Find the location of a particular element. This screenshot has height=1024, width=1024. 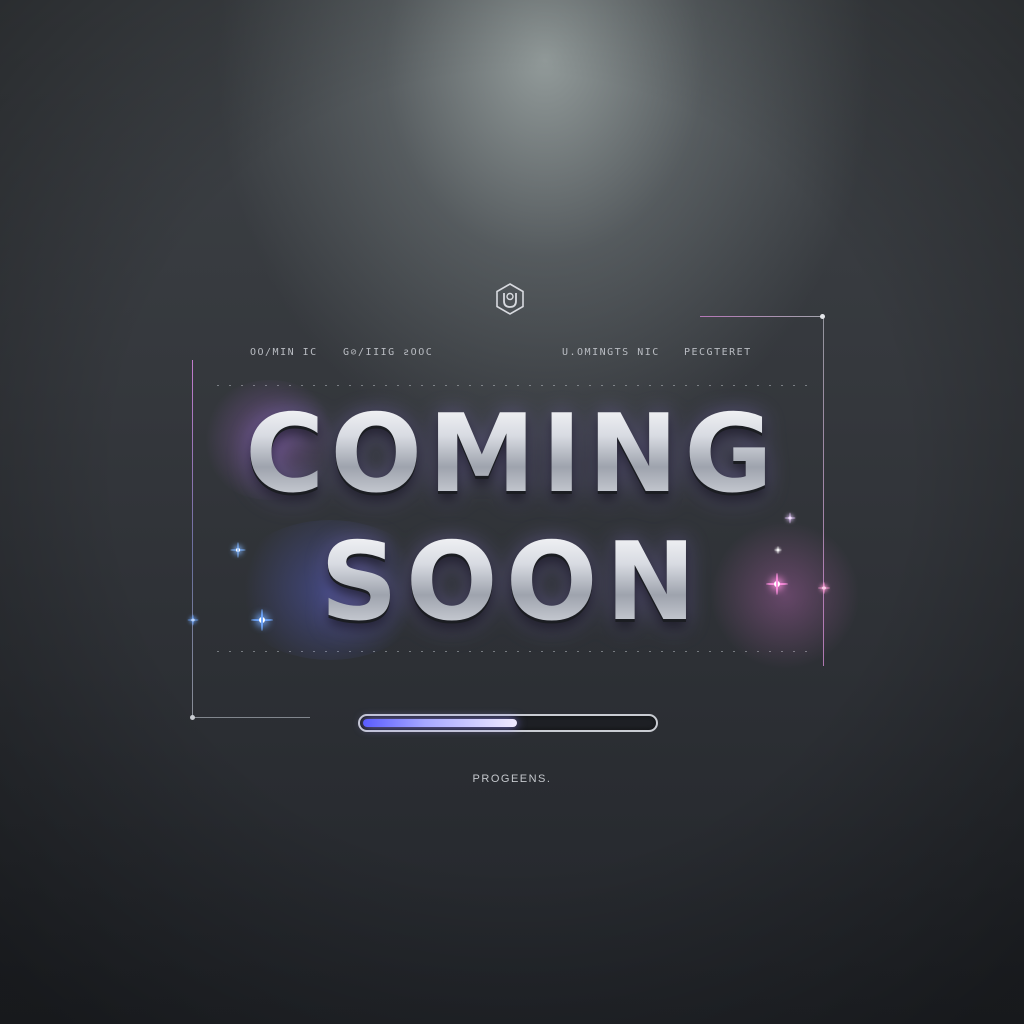

caption-top-left-1: OO/MIN IC is located at coordinates (284, 352).